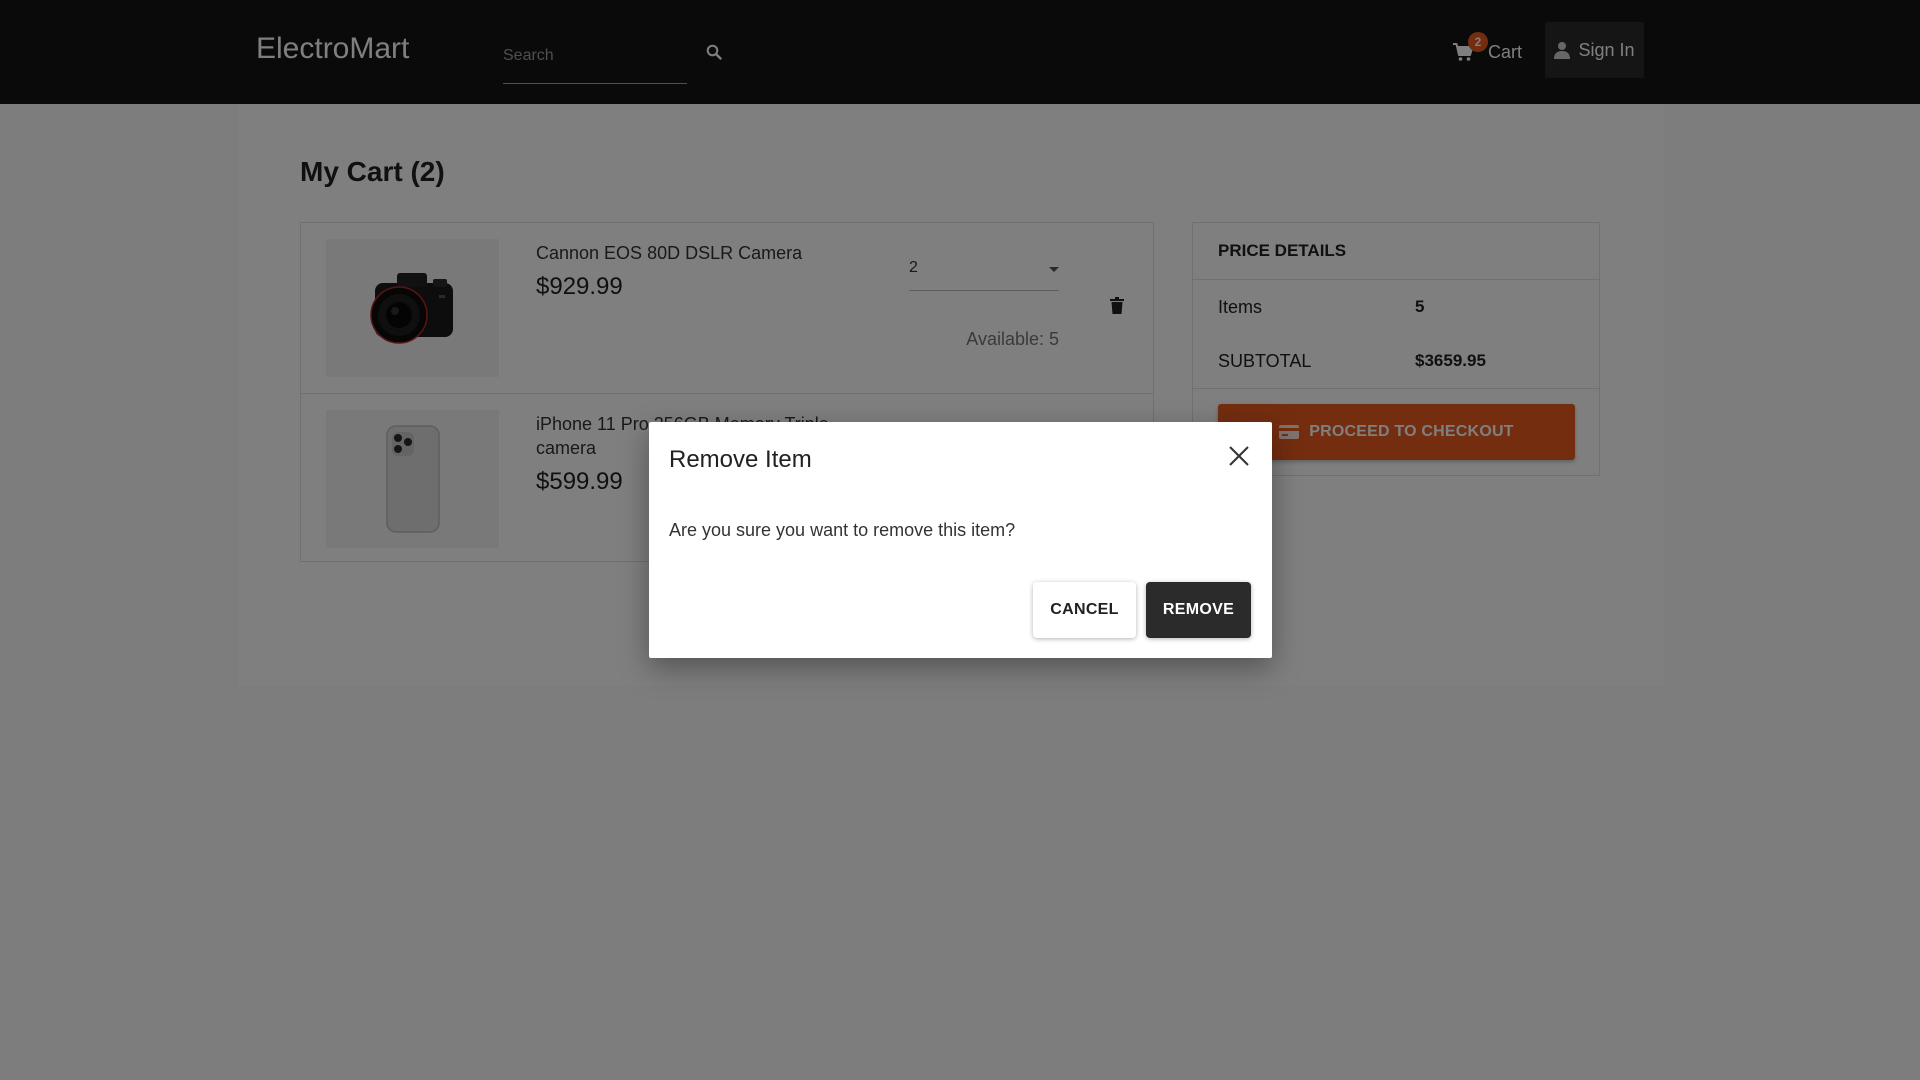  Describe the element at coordinates (1198, 610) in the screenshot. I see `remove-button: REMOVE` at that location.